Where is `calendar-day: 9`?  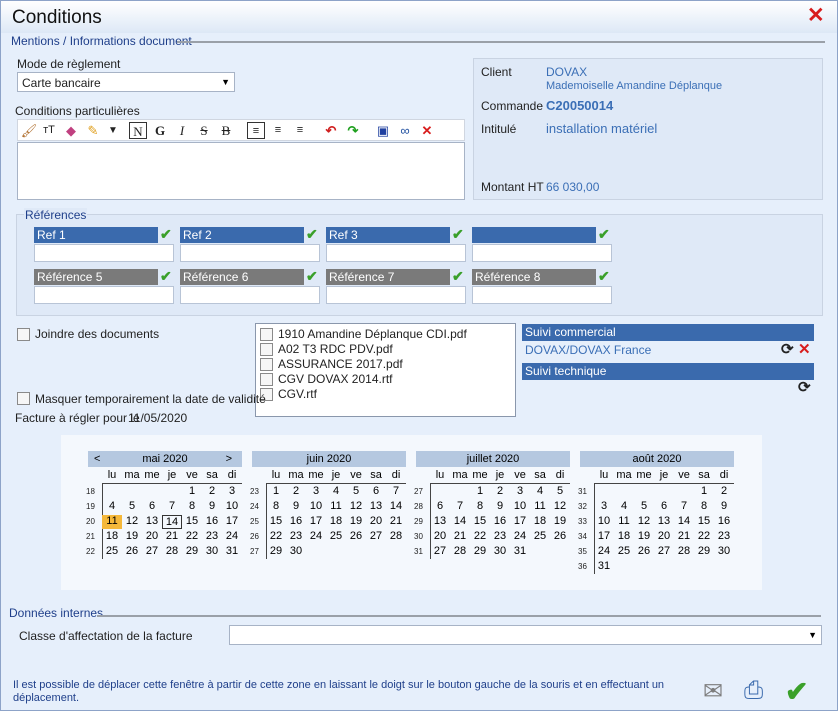
calendar-day: 9 is located at coordinates (500, 507).